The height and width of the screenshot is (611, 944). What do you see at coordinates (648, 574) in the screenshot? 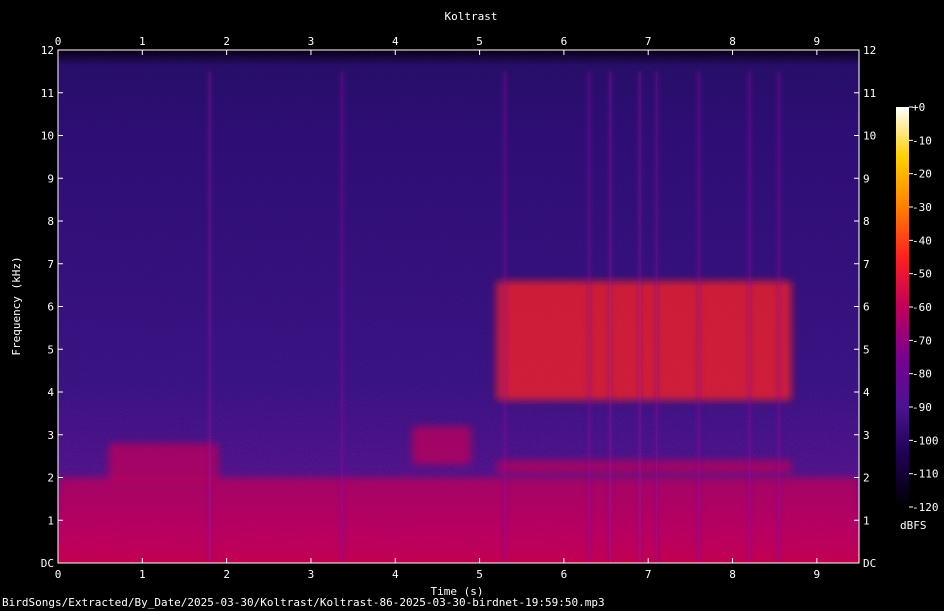
I see `x-tick-label: 7` at bounding box center [648, 574].